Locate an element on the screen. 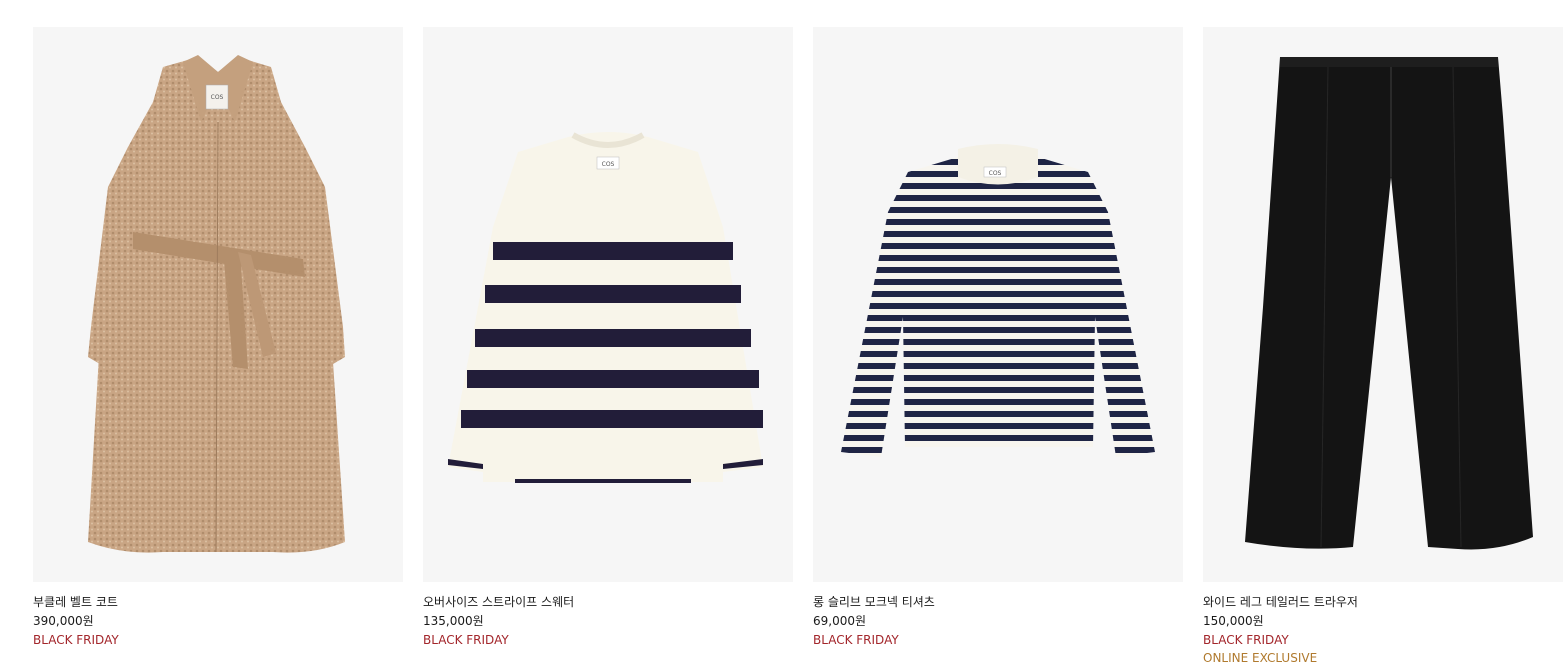 The image size is (1563, 666). product-name: 부클레 벨트 코트 is located at coordinates (75, 602).